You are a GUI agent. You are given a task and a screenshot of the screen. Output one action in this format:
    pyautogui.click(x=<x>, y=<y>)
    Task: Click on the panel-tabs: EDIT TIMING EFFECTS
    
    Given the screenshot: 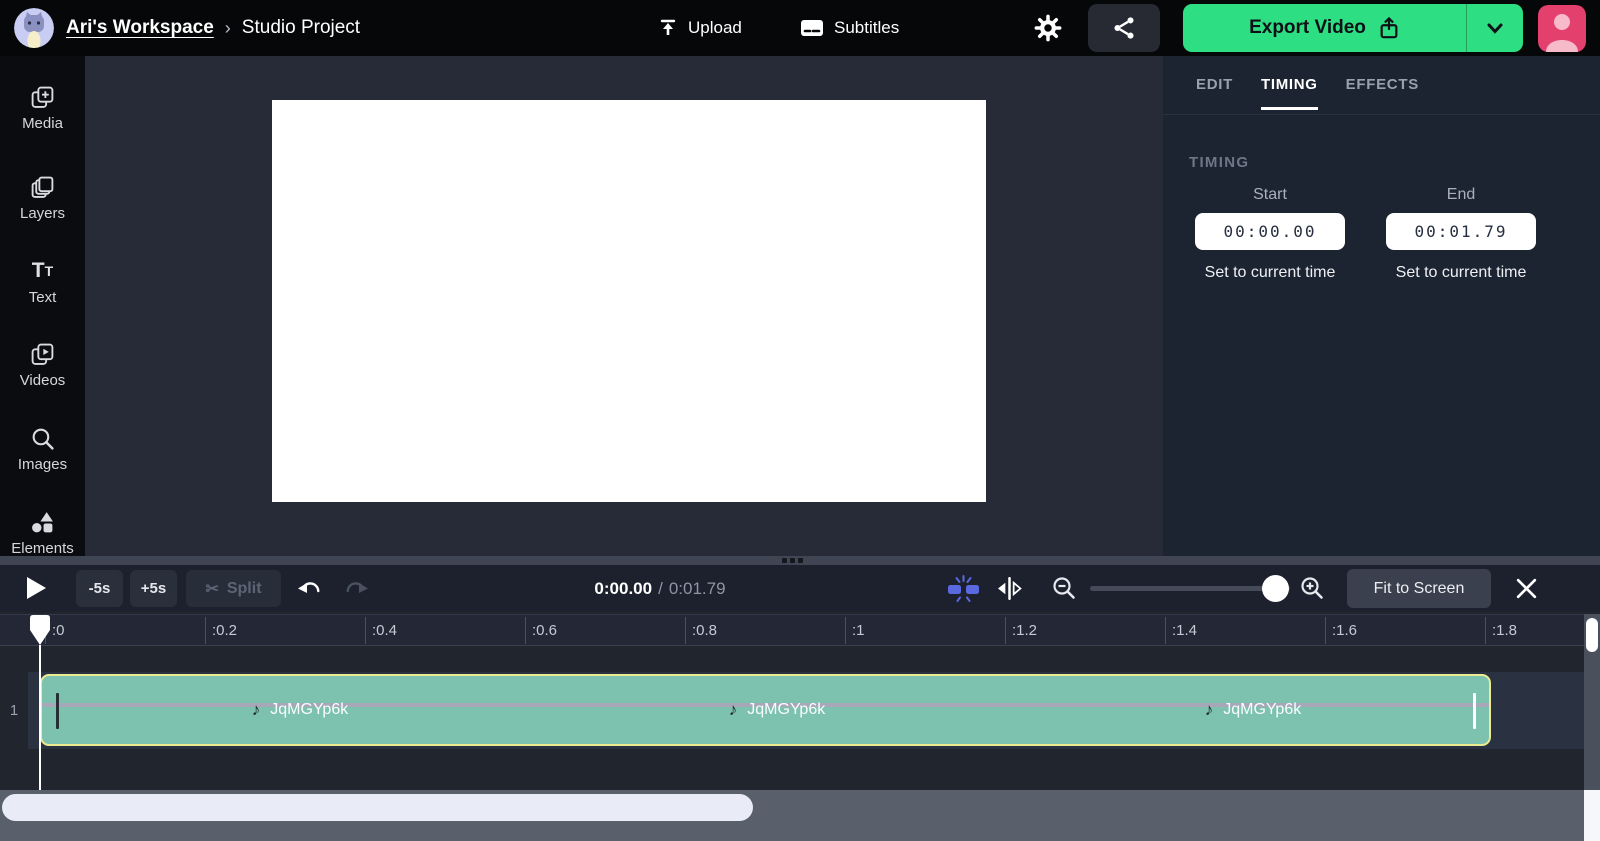 What is the action you would take?
    pyautogui.click(x=1307, y=93)
    